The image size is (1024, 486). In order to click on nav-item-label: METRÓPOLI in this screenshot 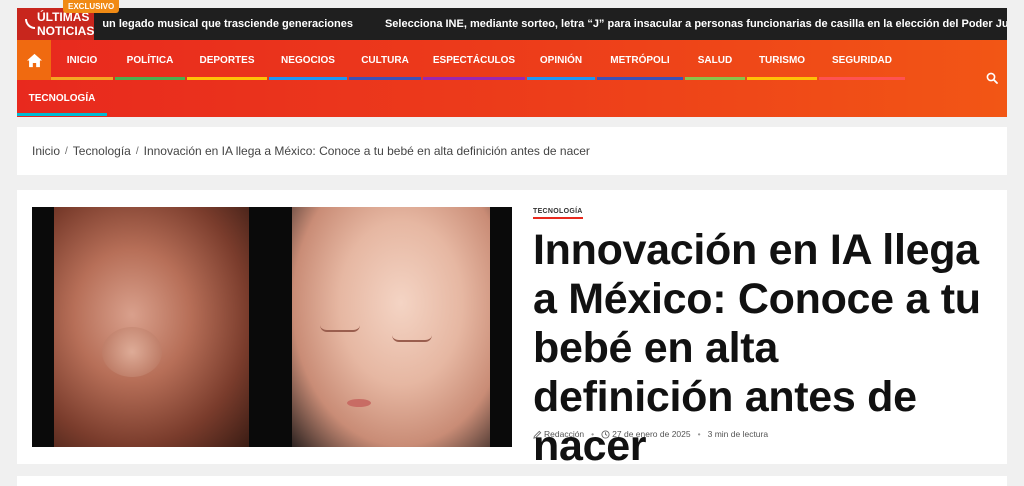, I will do `click(640, 60)`.